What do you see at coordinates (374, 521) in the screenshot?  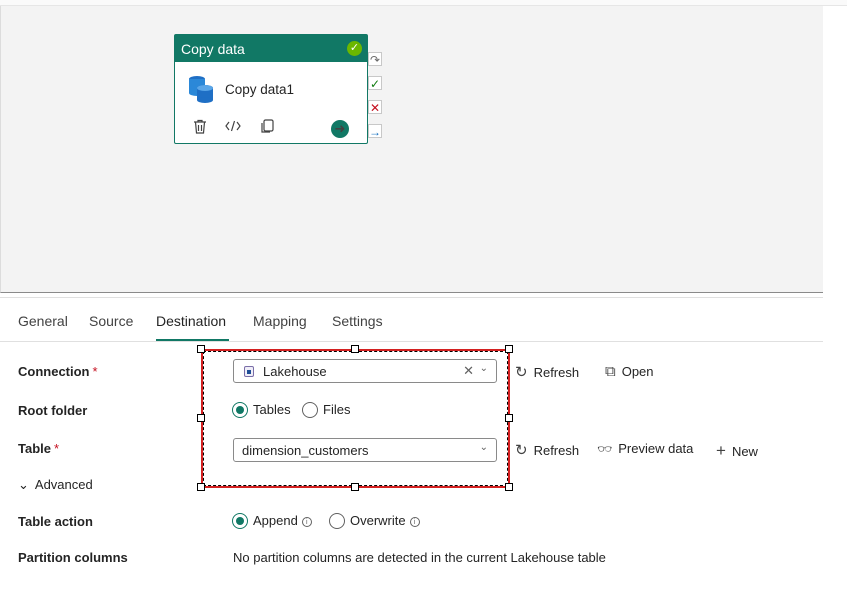 I see `table-action-overwrite-radio: Overwrite i` at bounding box center [374, 521].